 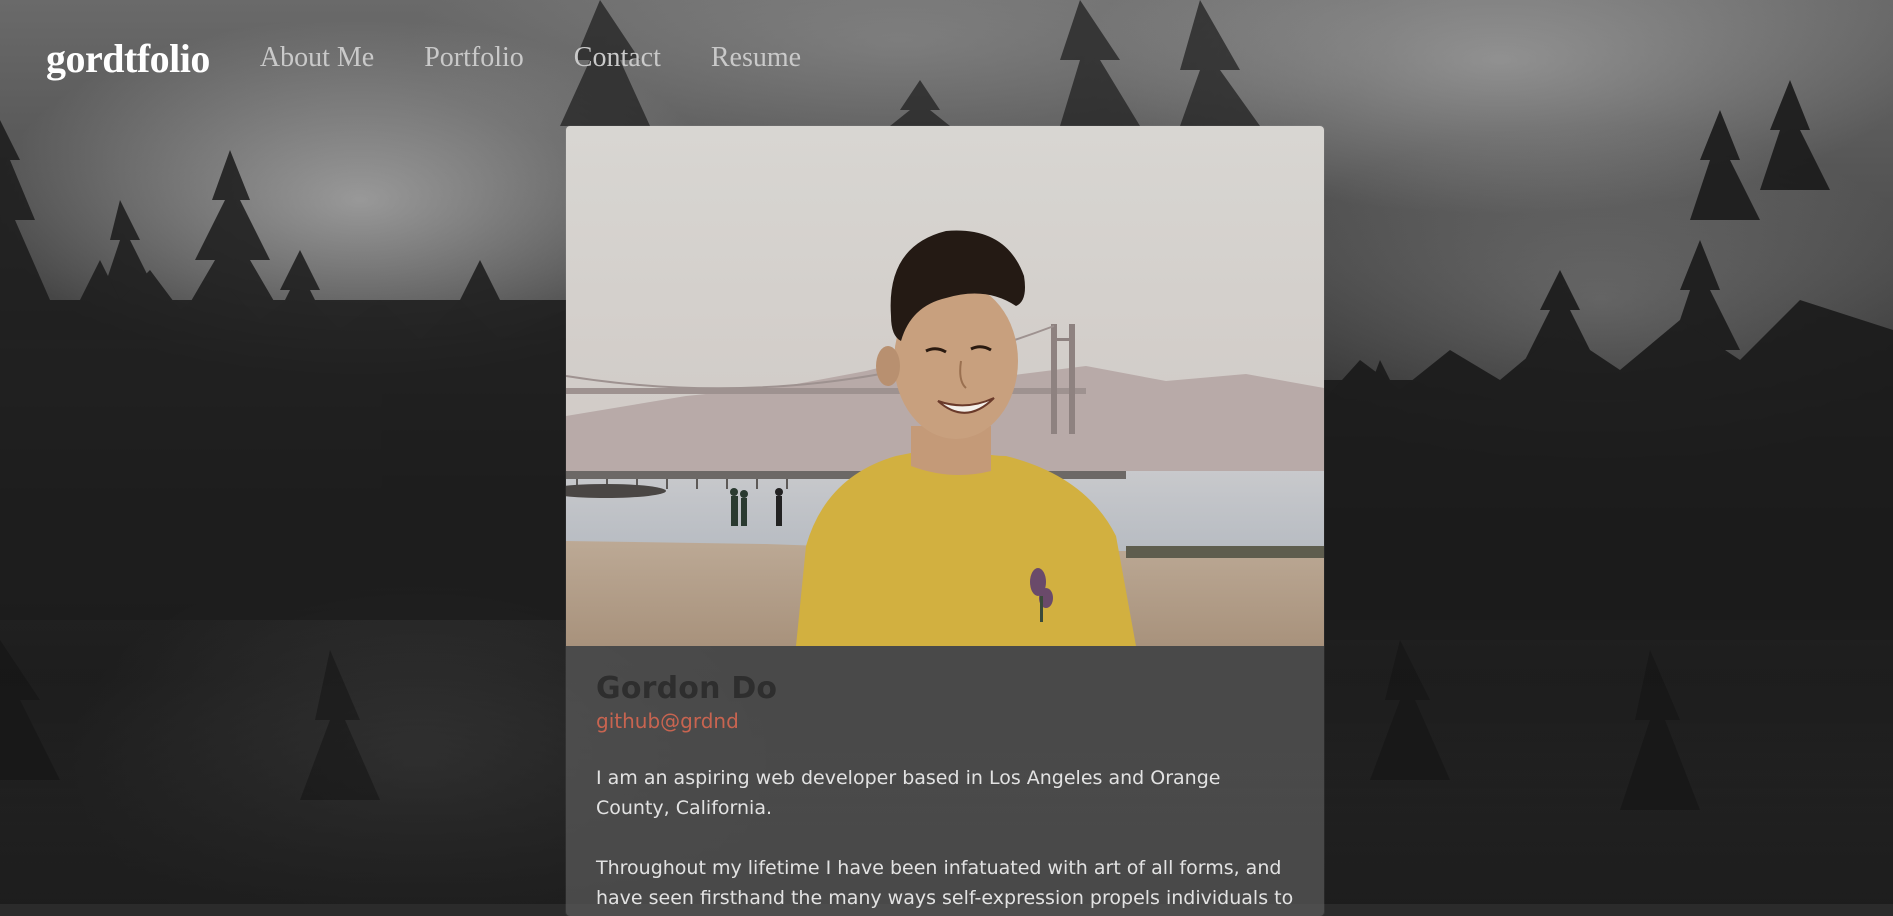 I want to click on nav-link-portfolio: Portfolio, so click(x=474, y=58).